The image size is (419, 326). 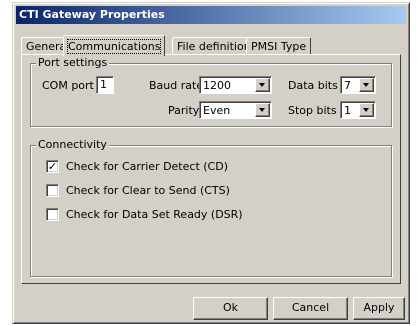 What do you see at coordinates (235, 85) in the screenshot?
I see `baud-rate-select: 1200` at bounding box center [235, 85].